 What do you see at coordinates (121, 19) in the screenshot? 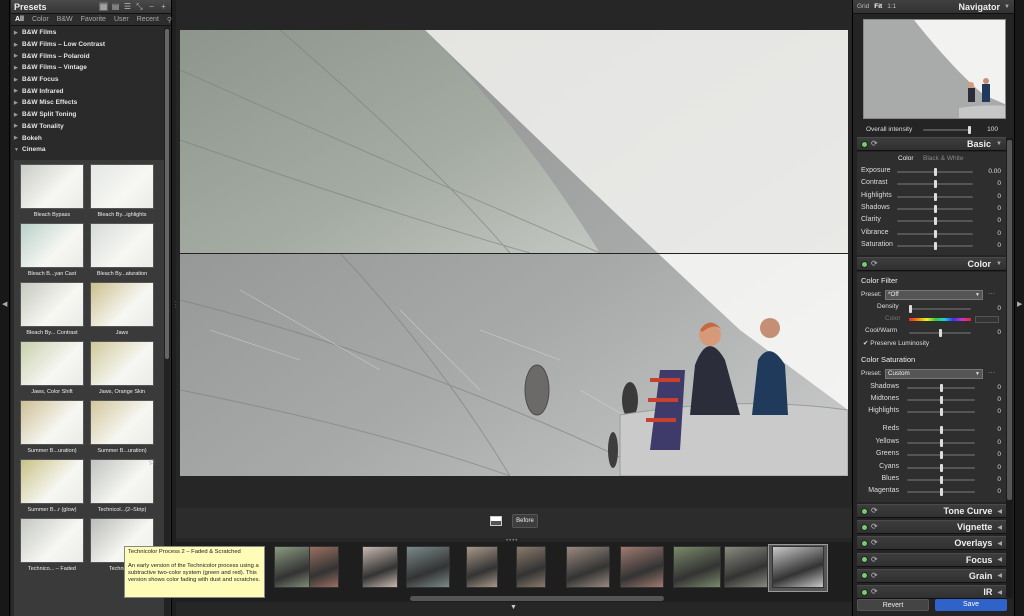
I see `filter-user: User` at bounding box center [121, 19].